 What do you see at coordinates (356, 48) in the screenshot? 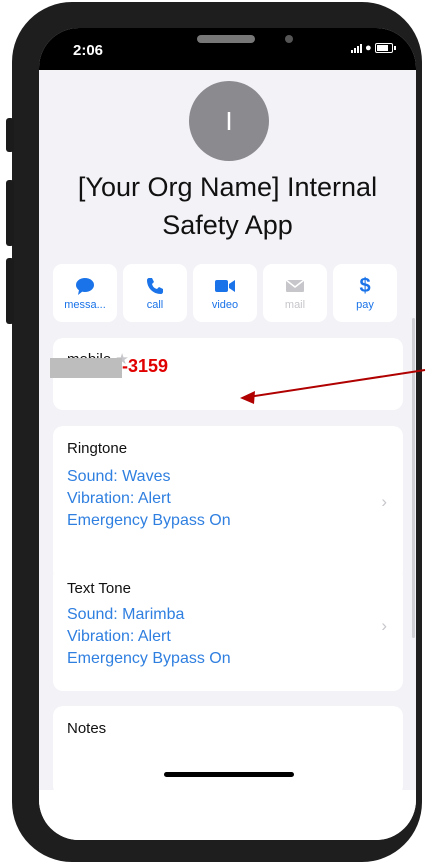
I see `signal-icon` at bounding box center [356, 48].